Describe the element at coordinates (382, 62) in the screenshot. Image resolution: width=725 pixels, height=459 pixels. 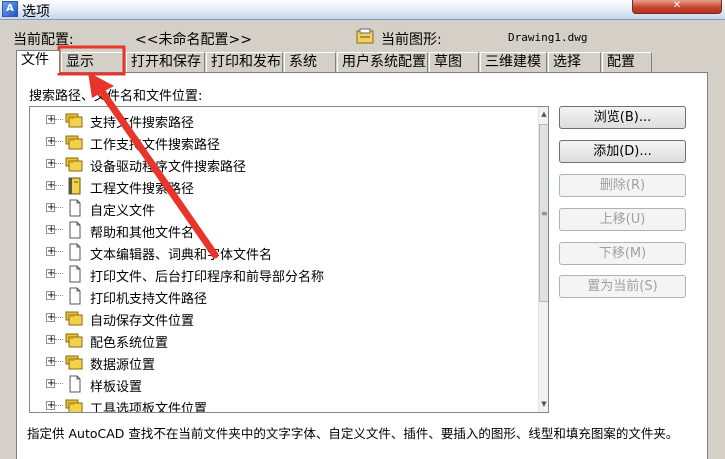
I see `tab-user-preferences: 用户系统配置` at that location.